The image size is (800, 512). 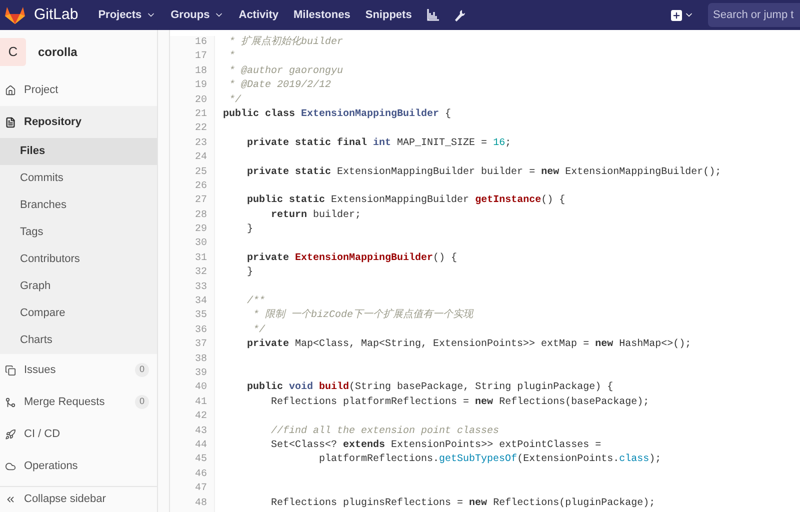 I want to click on double-chevron-left-icon, so click(x=10, y=499).